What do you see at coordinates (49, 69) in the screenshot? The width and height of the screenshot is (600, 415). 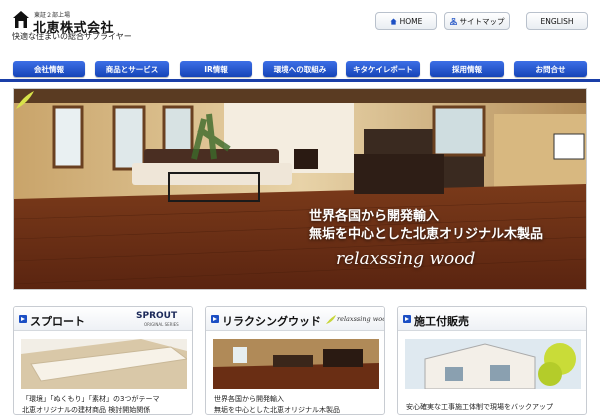 I see `nav-item-company: 会社情報` at bounding box center [49, 69].